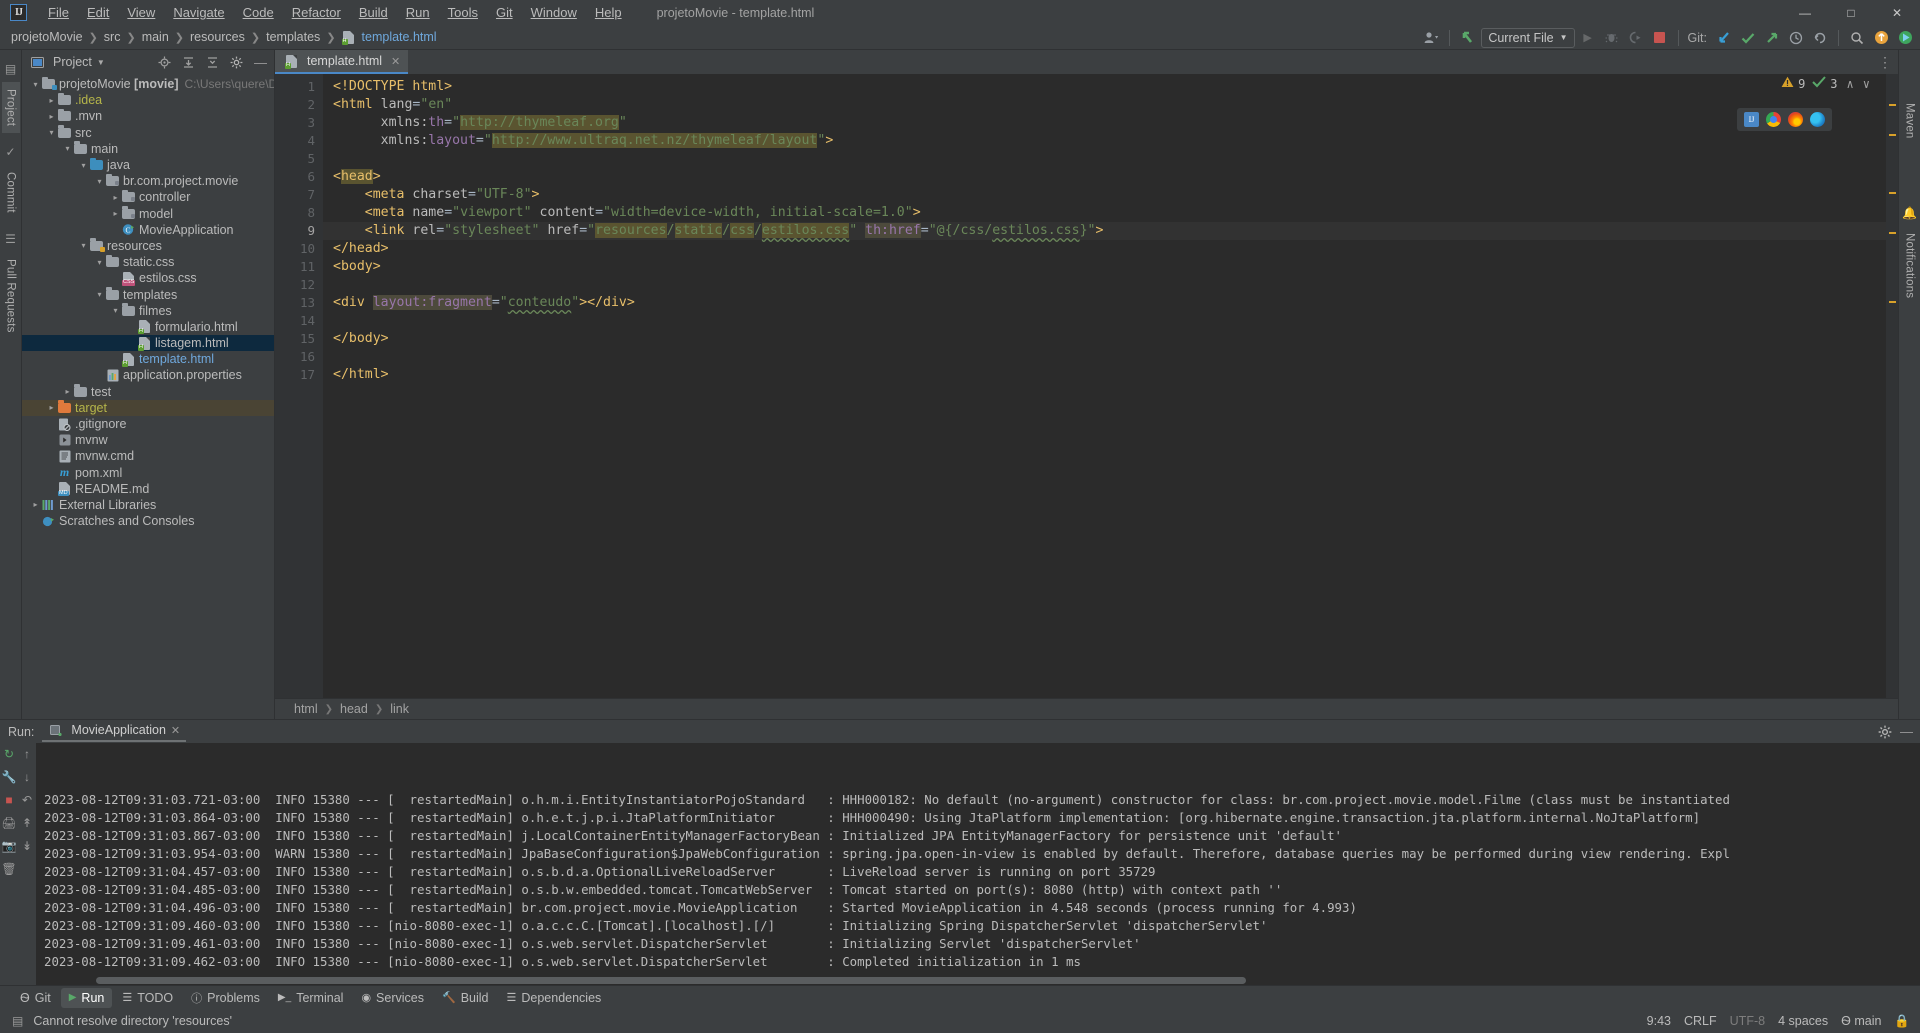 This screenshot has height=1033, width=1920. I want to click on lock-icon: 🔒, so click(1902, 1021).